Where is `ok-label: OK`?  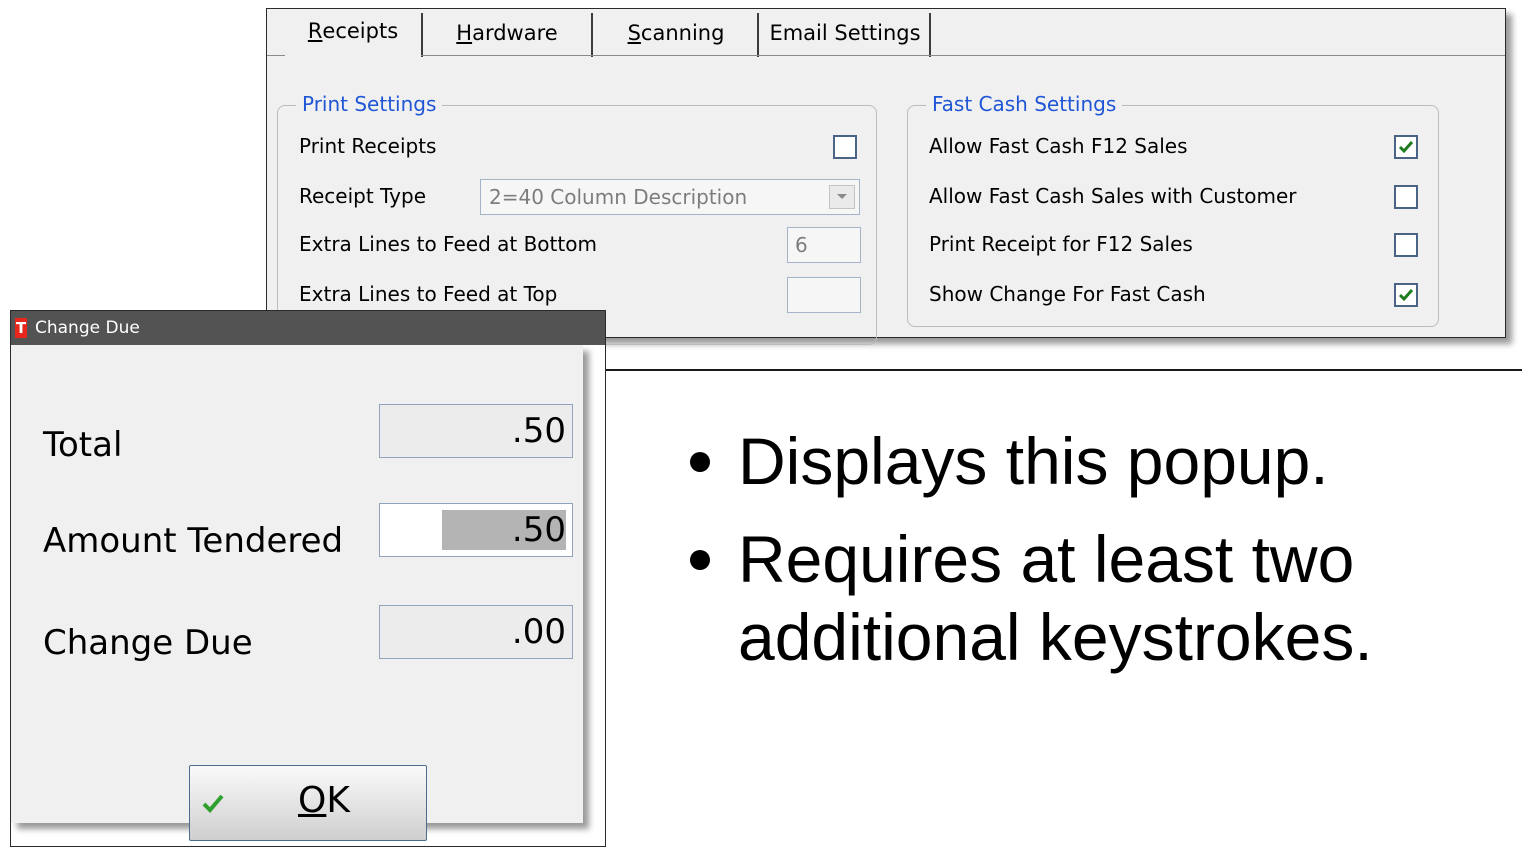
ok-label: OK is located at coordinates (324, 800).